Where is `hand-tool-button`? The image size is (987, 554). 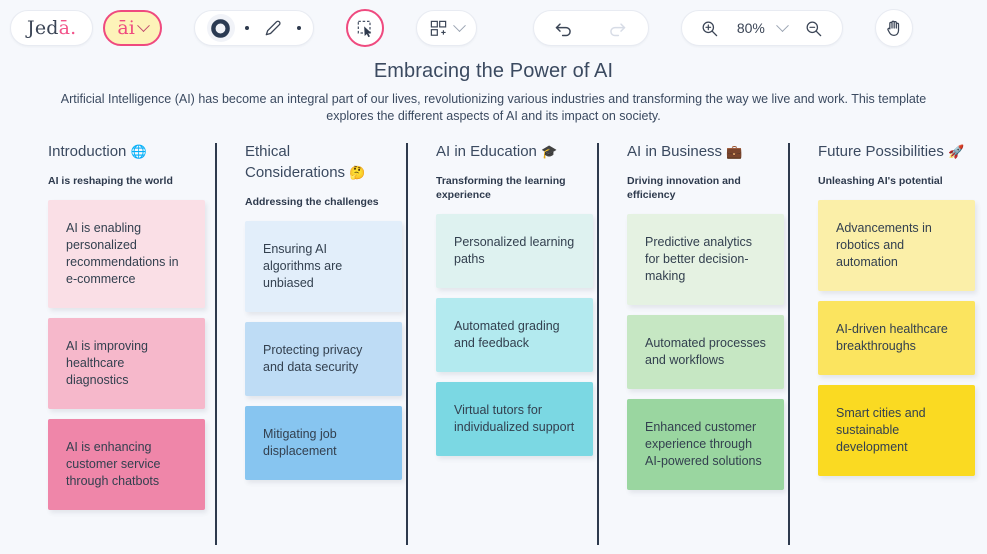 hand-tool-button is located at coordinates (893, 28).